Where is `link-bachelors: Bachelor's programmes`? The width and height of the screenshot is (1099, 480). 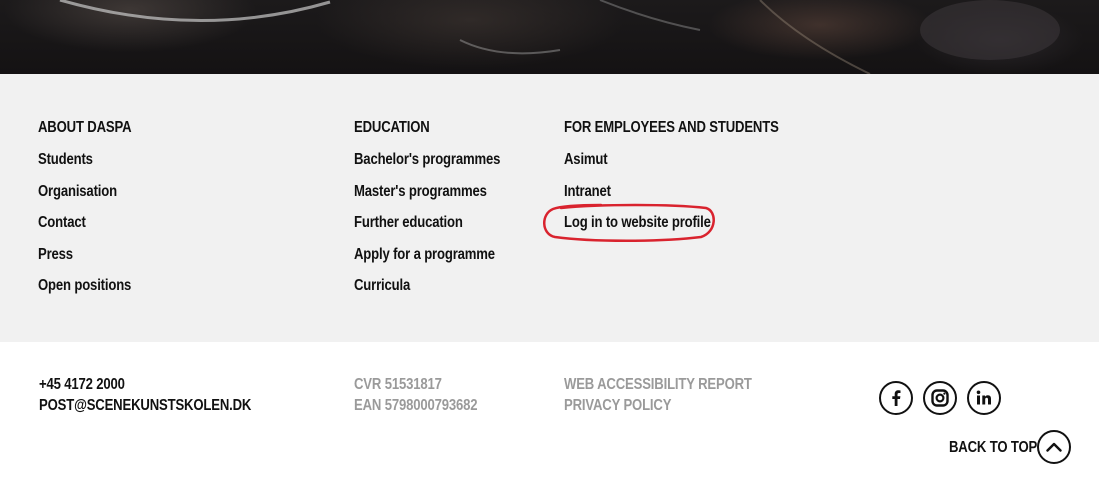 link-bachelors: Bachelor's programmes is located at coordinates (427, 160).